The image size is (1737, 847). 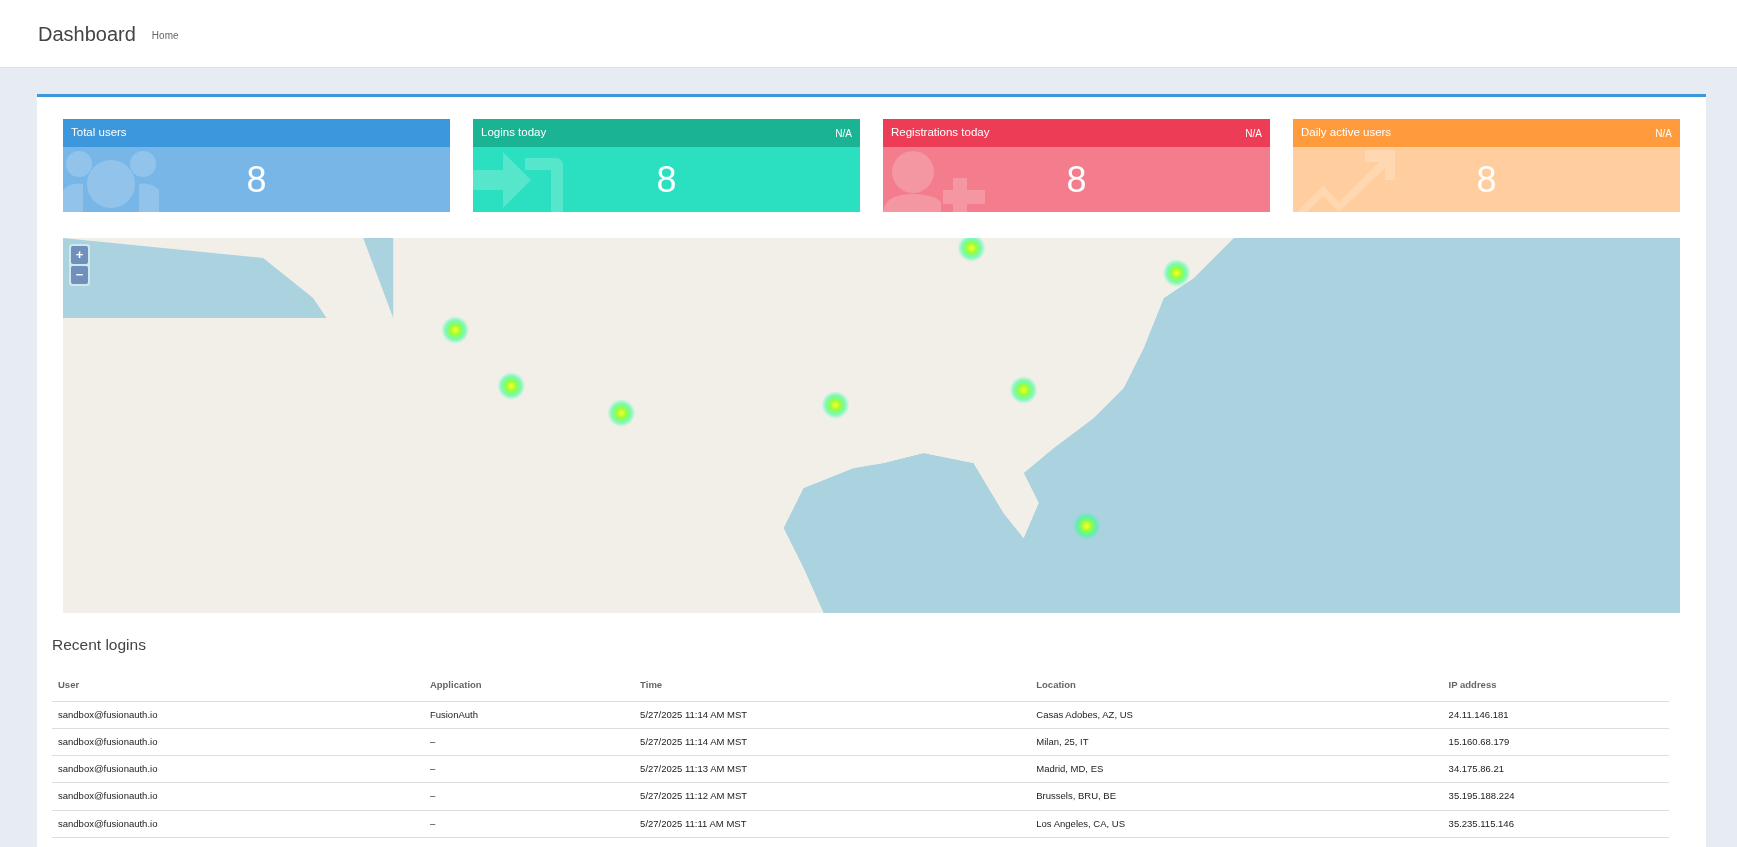 What do you see at coordinates (1555, 685) in the screenshot?
I see `column-header: IP address` at bounding box center [1555, 685].